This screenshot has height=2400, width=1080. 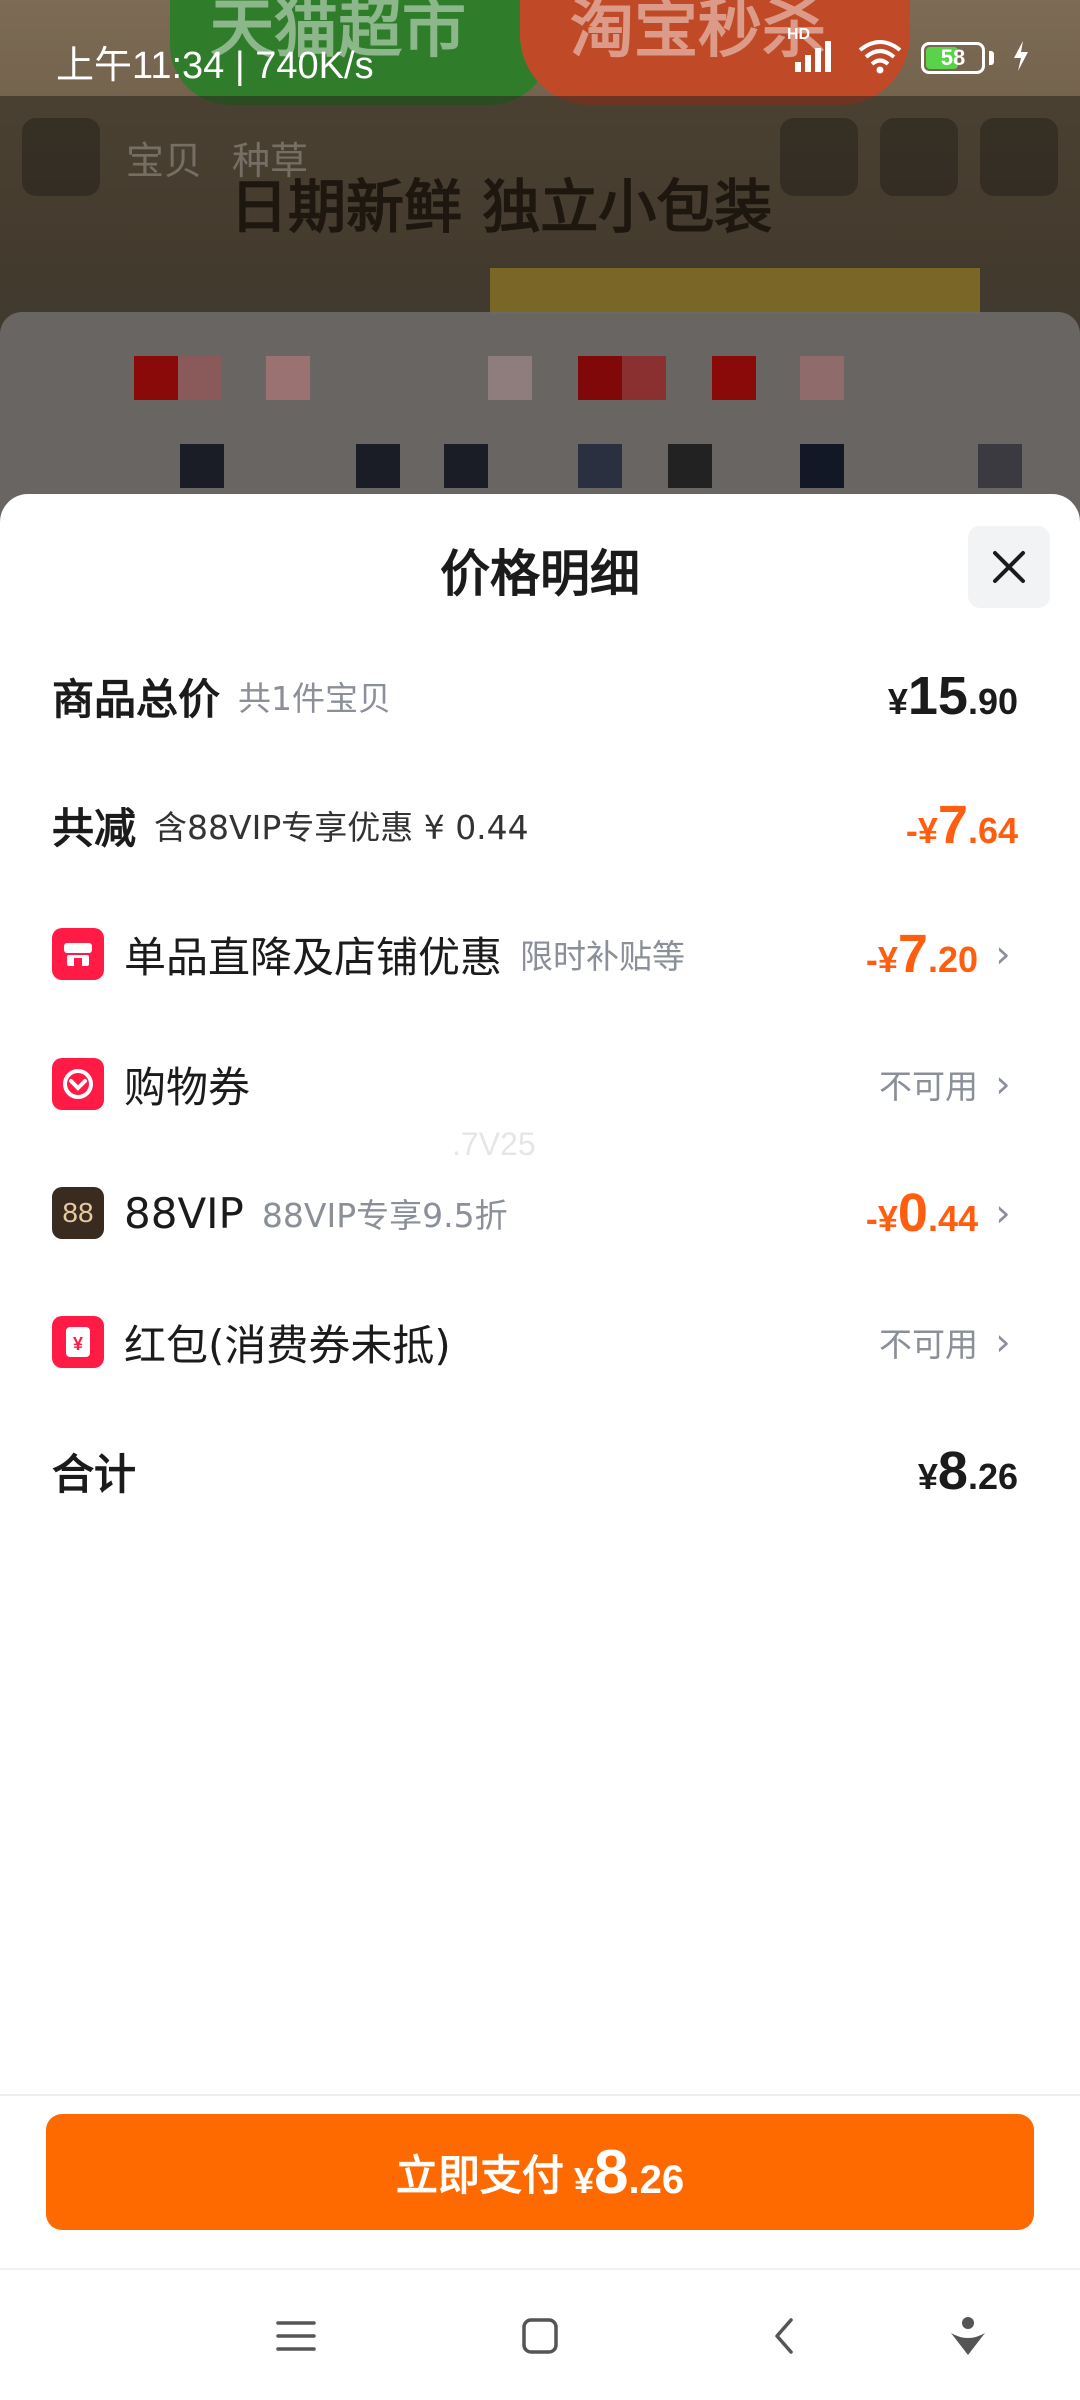 What do you see at coordinates (540, 48) in the screenshot?
I see `status-bar: 上午11:34 | 740K/s HD 58` at bounding box center [540, 48].